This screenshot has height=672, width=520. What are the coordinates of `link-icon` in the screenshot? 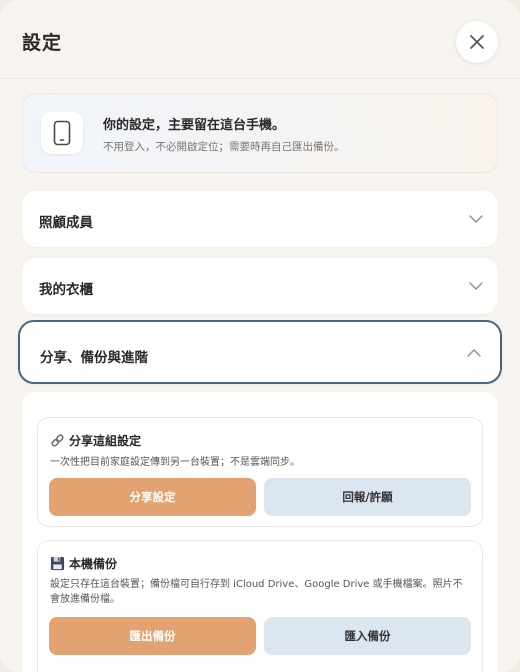 It's located at (57, 440).